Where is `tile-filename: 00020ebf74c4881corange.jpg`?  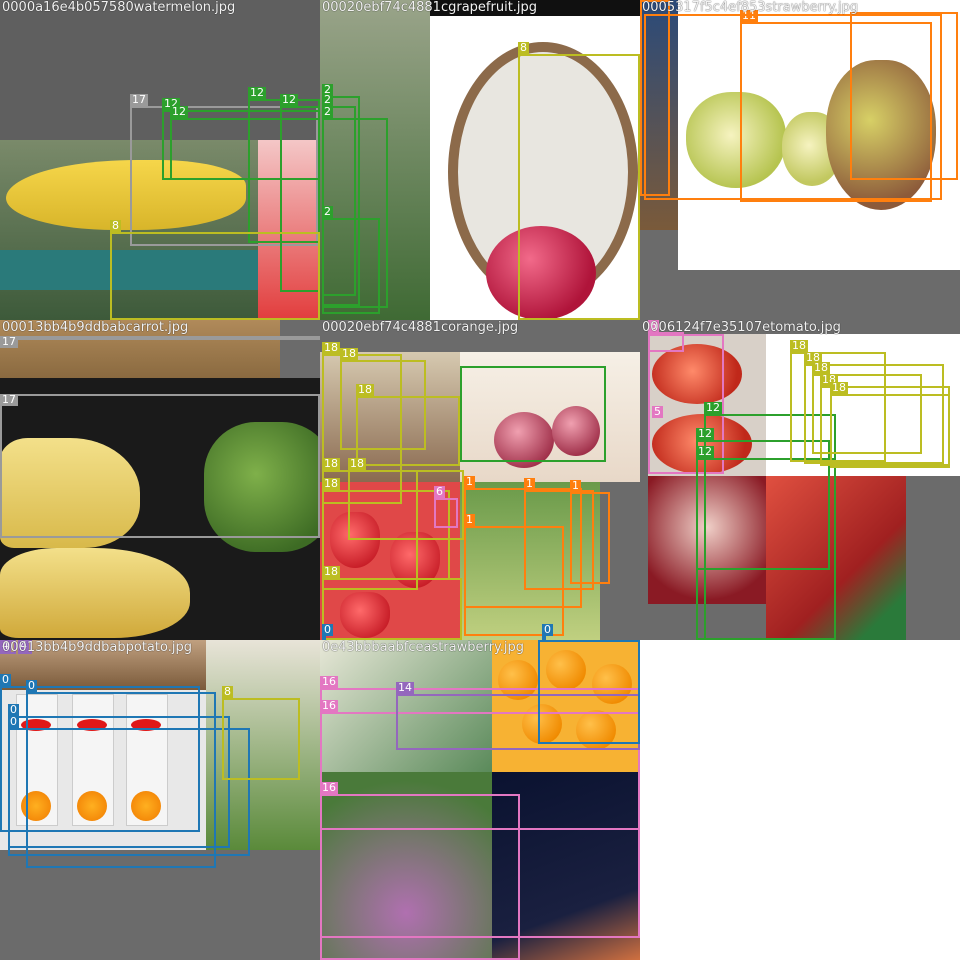
tile-filename: 00020ebf74c4881corange.jpg is located at coordinates (420, 327).